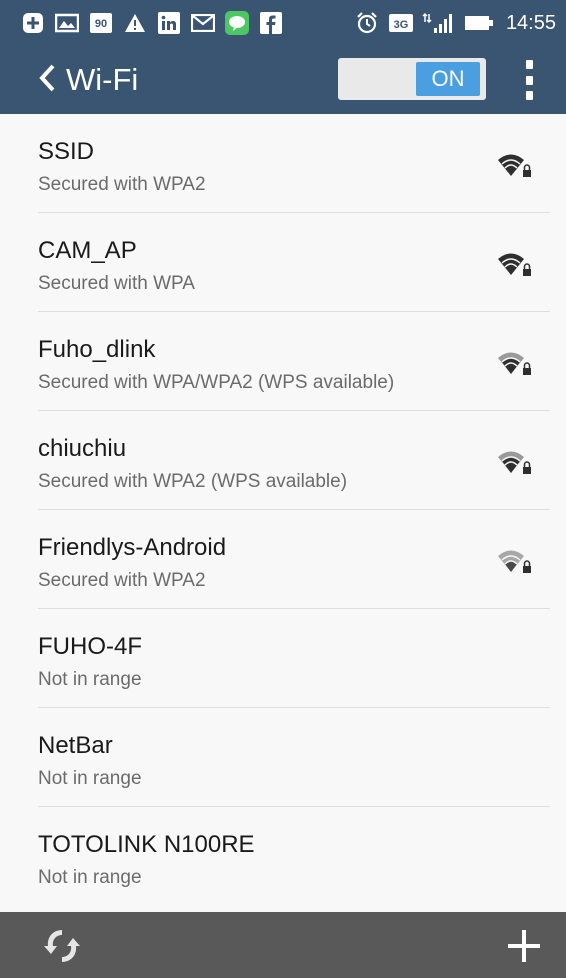  I want to click on network-status: Secured with WPA2 (WPS available), so click(193, 481).